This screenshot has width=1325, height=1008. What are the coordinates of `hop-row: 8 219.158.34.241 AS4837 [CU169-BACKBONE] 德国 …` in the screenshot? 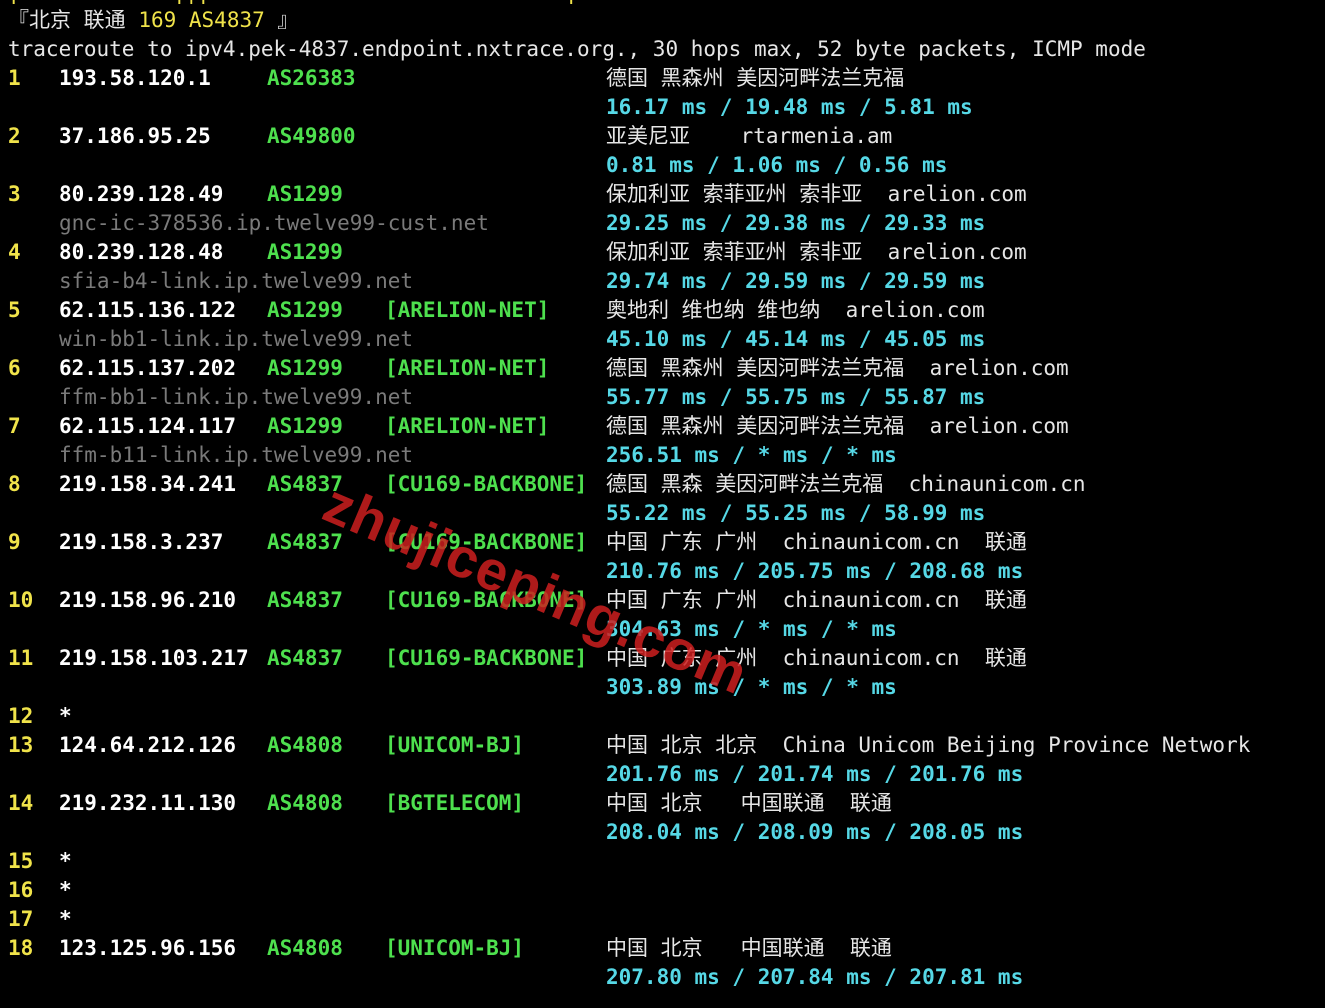 It's located at (662, 484).